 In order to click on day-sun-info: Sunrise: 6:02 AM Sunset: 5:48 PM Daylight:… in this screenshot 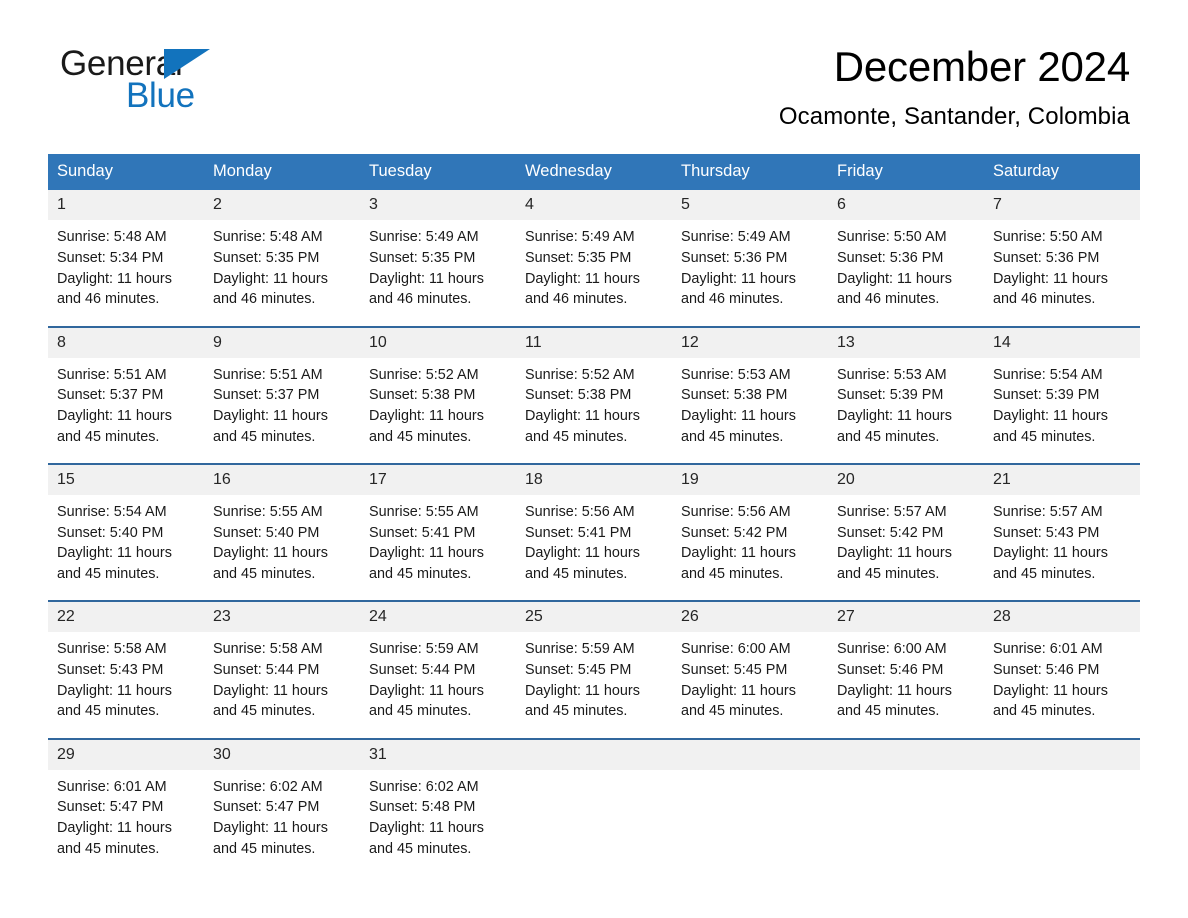, I will do `click(438, 822)`.